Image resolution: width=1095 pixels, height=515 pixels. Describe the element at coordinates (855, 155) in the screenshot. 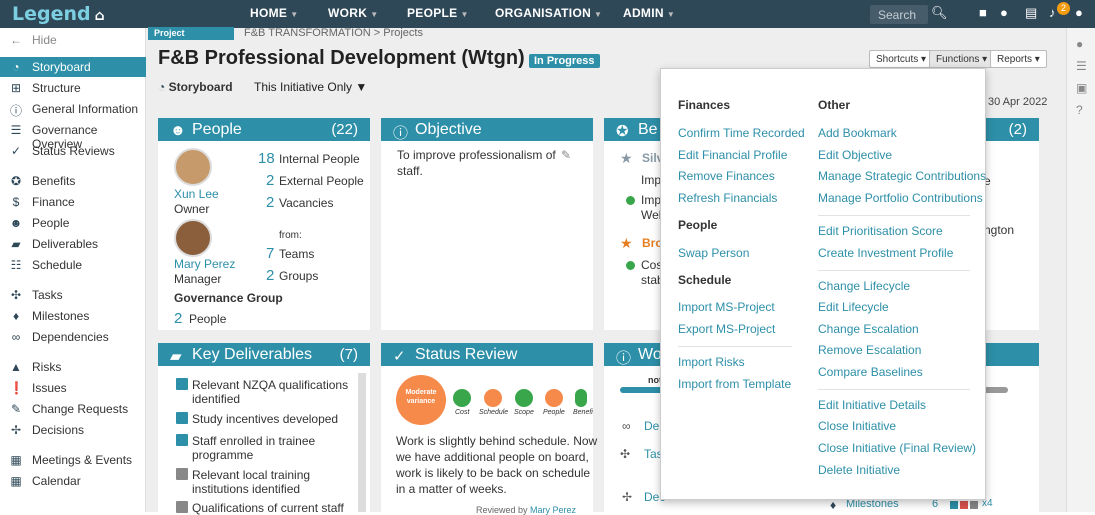

I see `menu-item-edit-objective: Edit Objective` at that location.